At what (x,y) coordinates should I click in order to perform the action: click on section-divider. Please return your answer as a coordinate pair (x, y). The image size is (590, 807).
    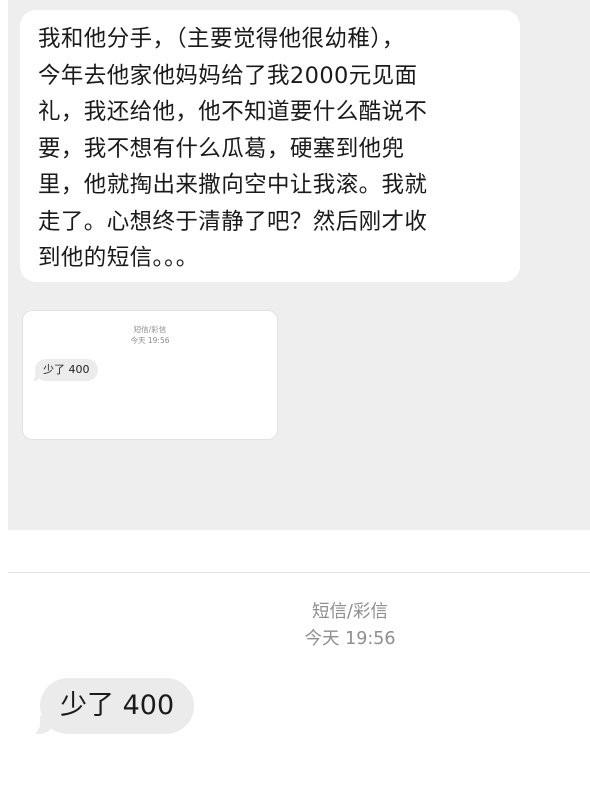
    Looking at the image, I should click on (299, 572).